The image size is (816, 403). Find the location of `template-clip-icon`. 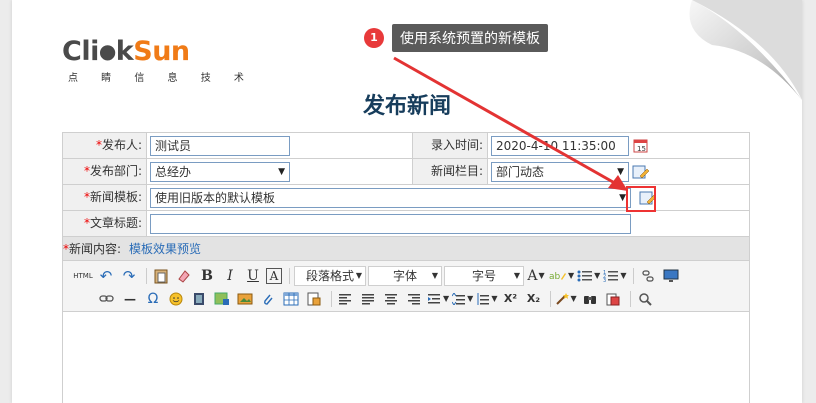

template-clip-icon is located at coordinates (613, 299).